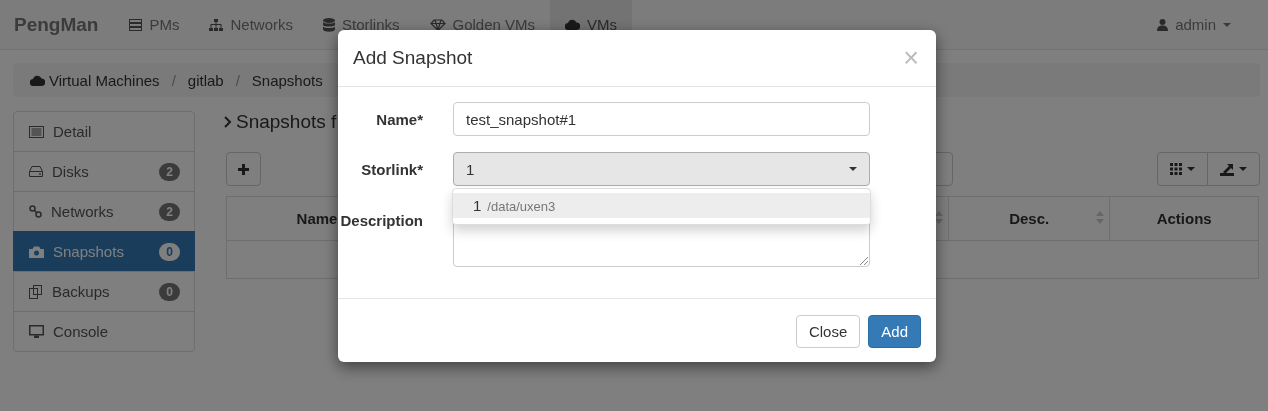 The image size is (1268, 411). What do you see at coordinates (104, 251) in the screenshot?
I see `sidebar-item: Snapshots 0` at bounding box center [104, 251].